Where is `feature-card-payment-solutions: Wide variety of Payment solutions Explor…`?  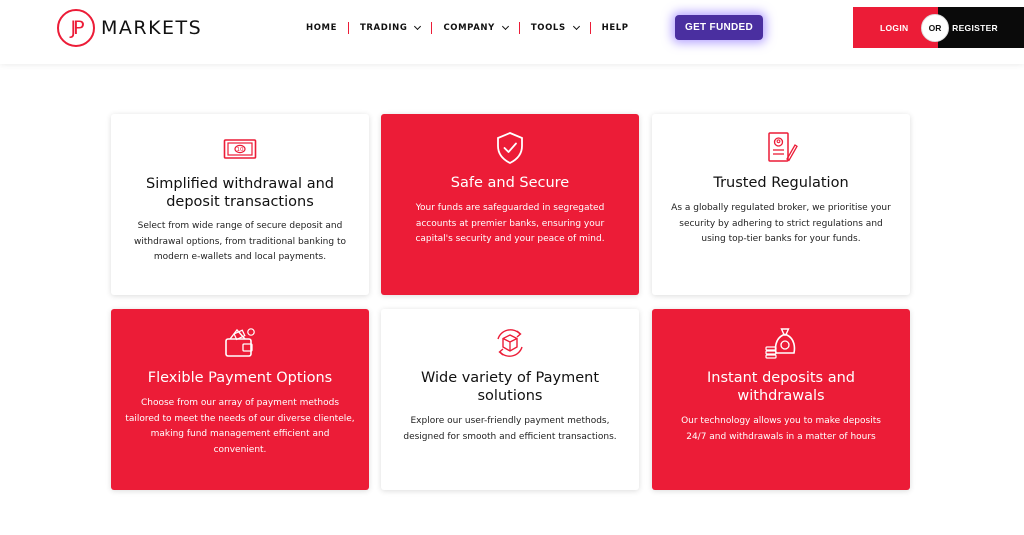 feature-card-payment-solutions: Wide variety of Payment solutions Explor… is located at coordinates (510, 399).